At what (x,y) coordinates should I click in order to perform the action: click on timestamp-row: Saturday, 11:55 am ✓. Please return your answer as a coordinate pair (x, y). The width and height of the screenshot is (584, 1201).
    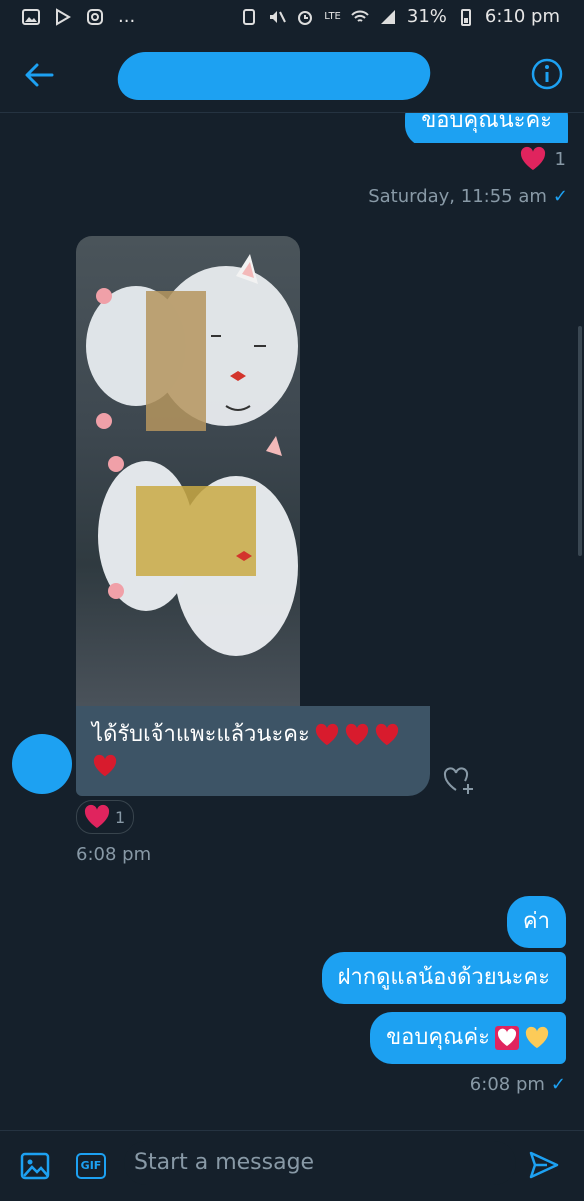
    Looking at the image, I should click on (468, 196).